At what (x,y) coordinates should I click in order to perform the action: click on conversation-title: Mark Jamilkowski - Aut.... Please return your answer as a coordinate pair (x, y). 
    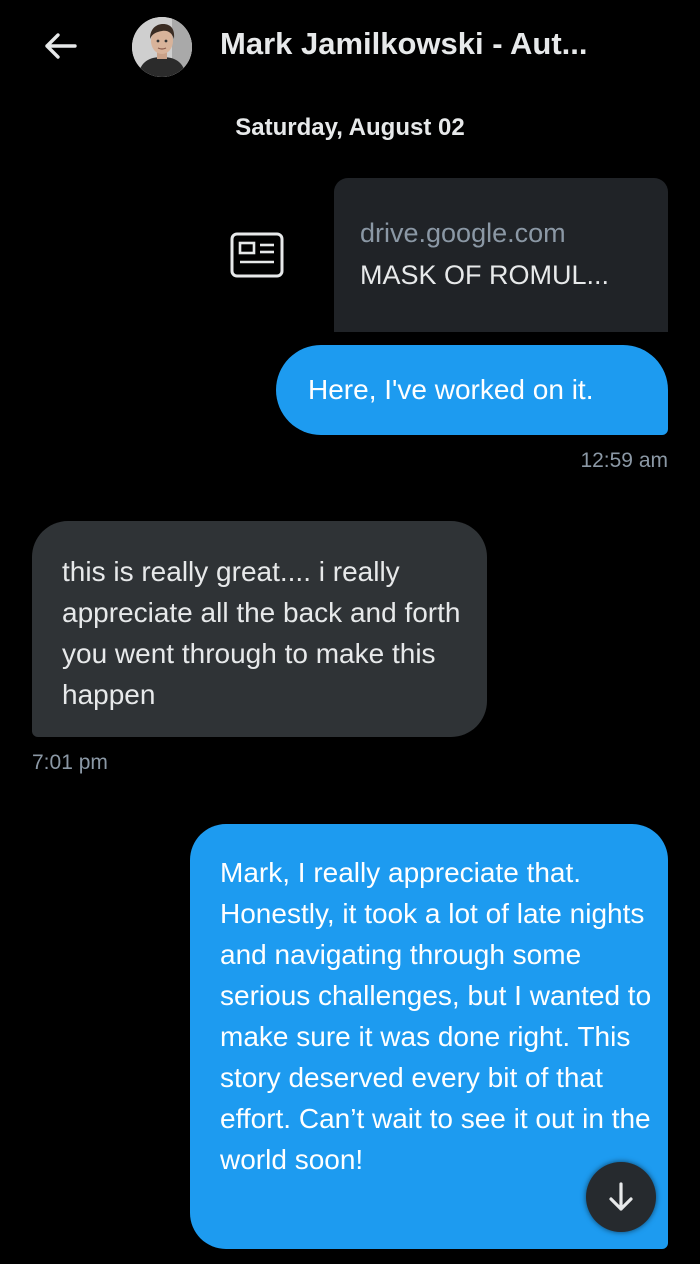
    Looking at the image, I should click on (404, 44).